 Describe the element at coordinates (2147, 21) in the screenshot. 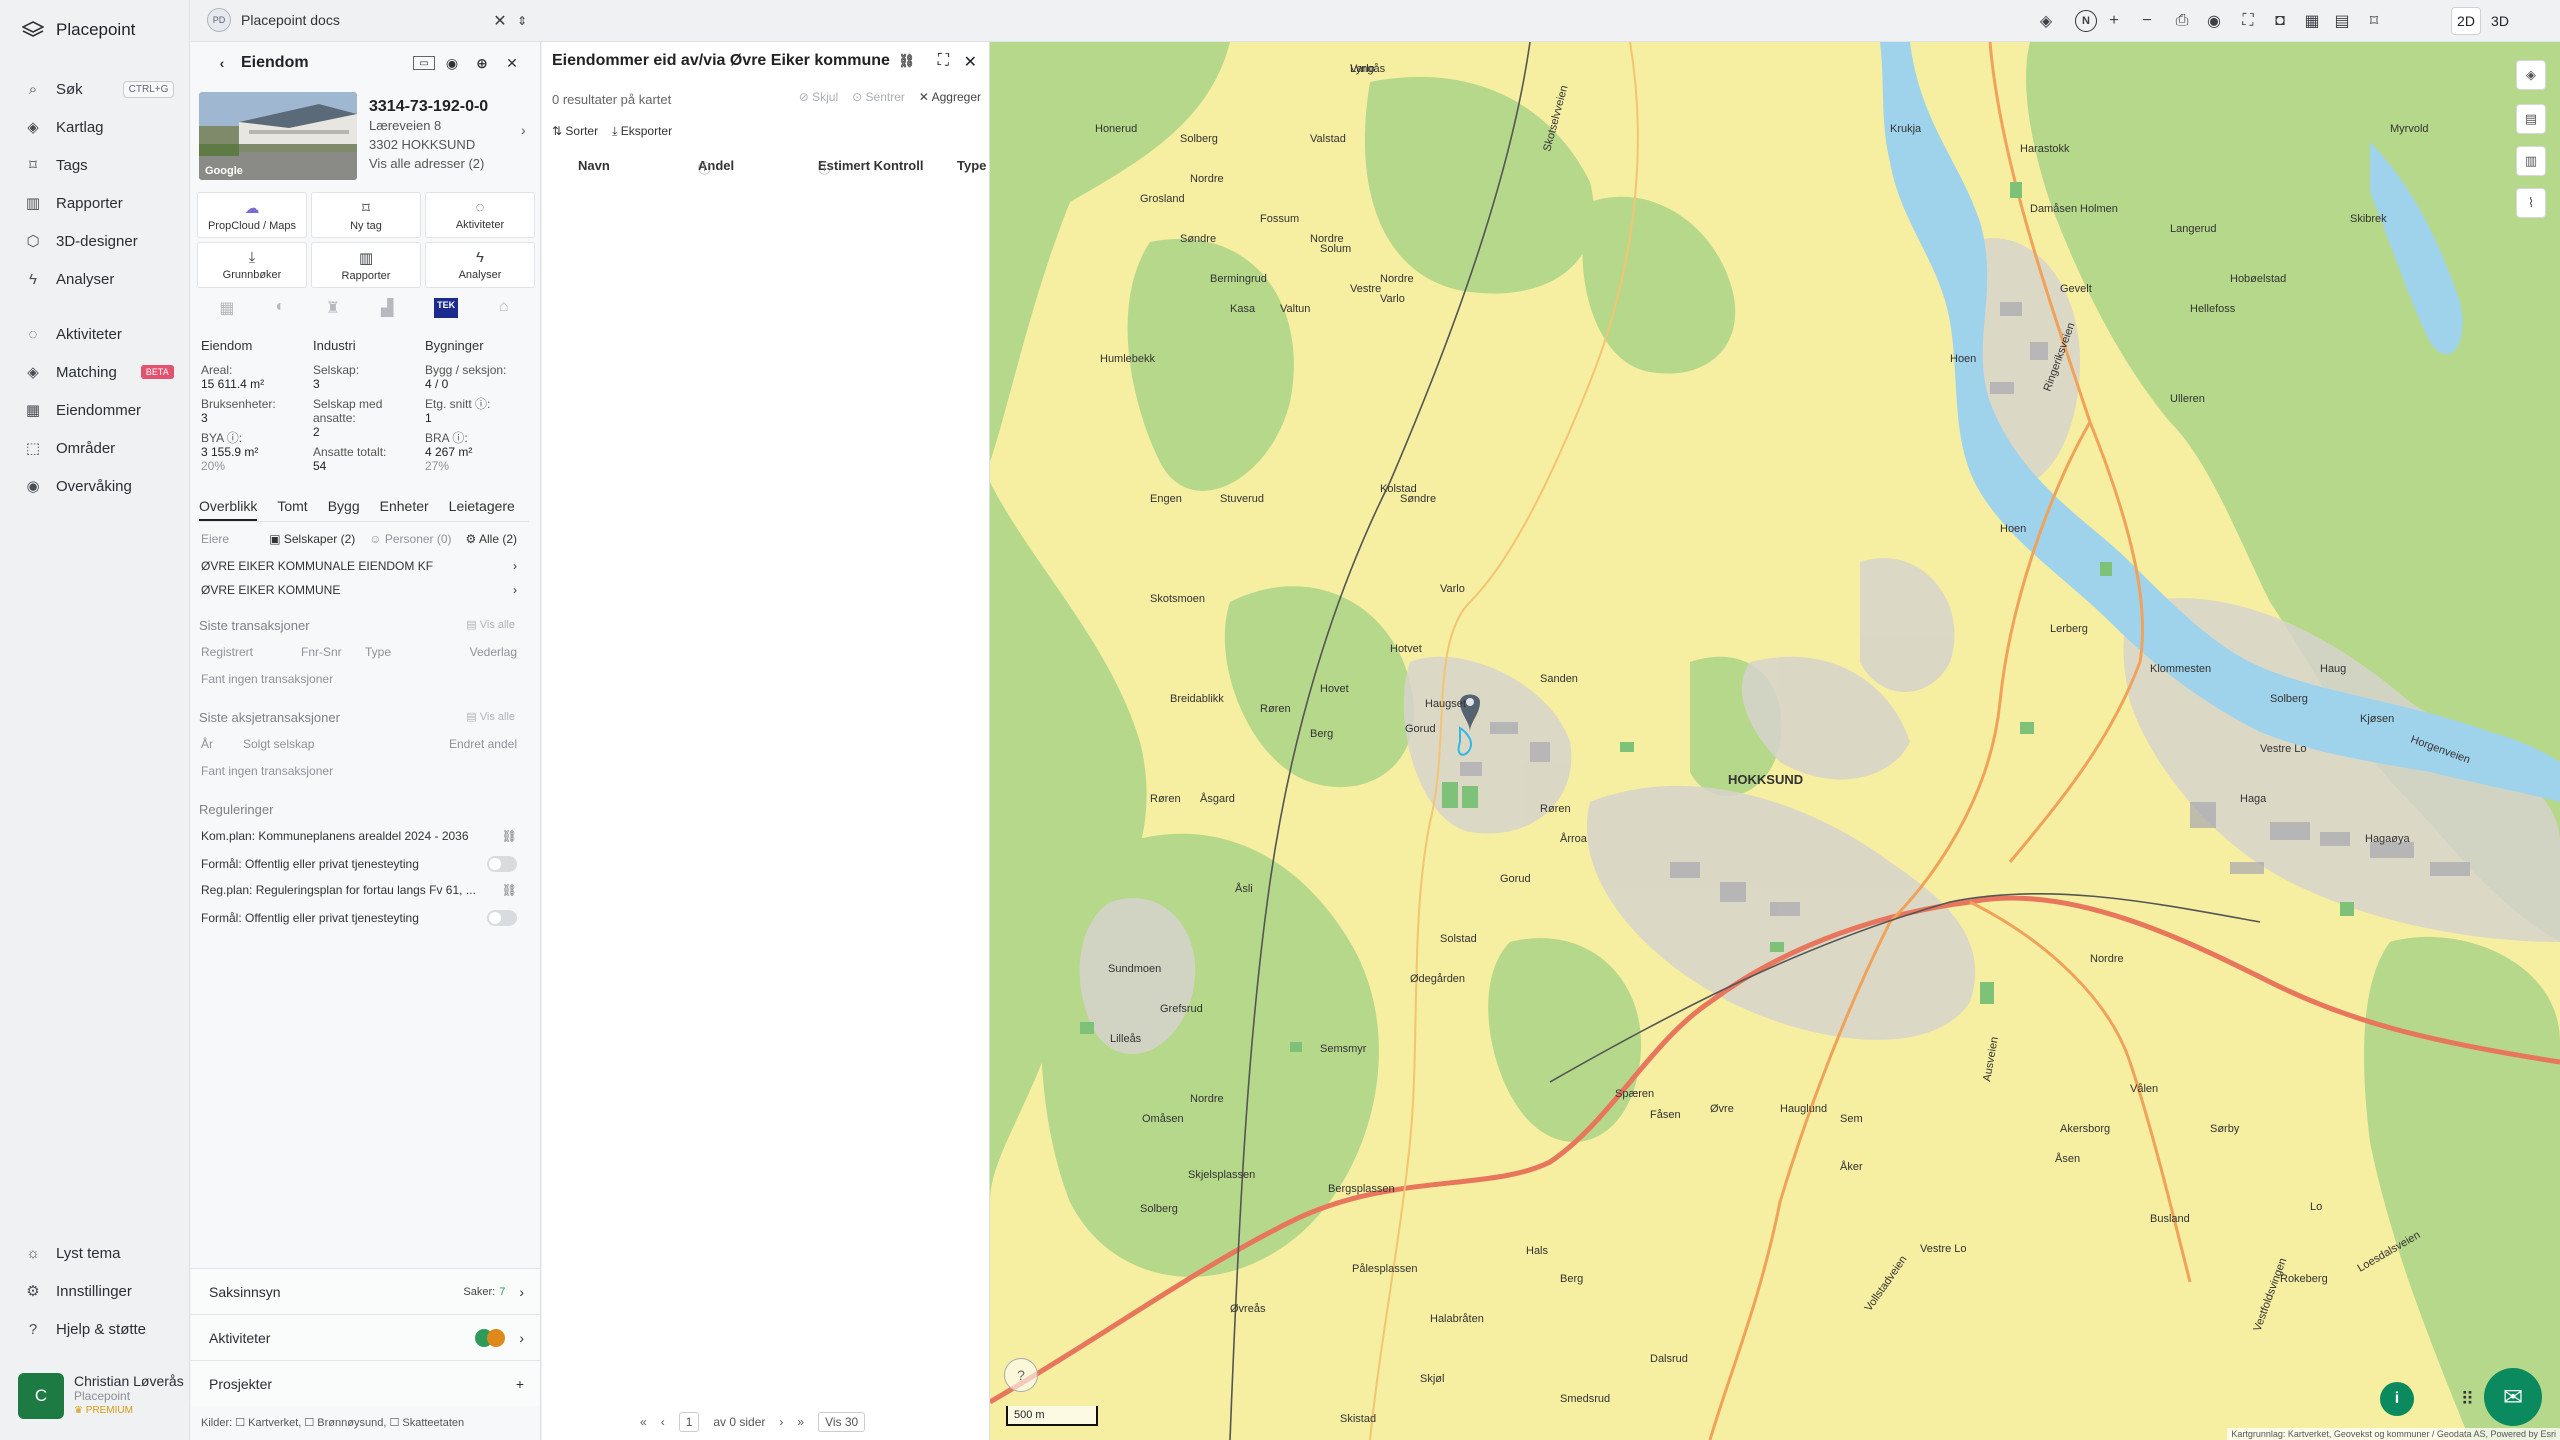

I see `zoom-out-icon: −` at that location.